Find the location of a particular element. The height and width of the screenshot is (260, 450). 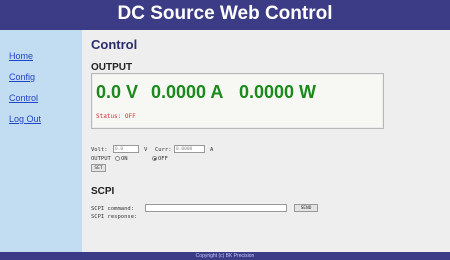

app-header: DC Source Web Control is located at coordinates (225, 15).